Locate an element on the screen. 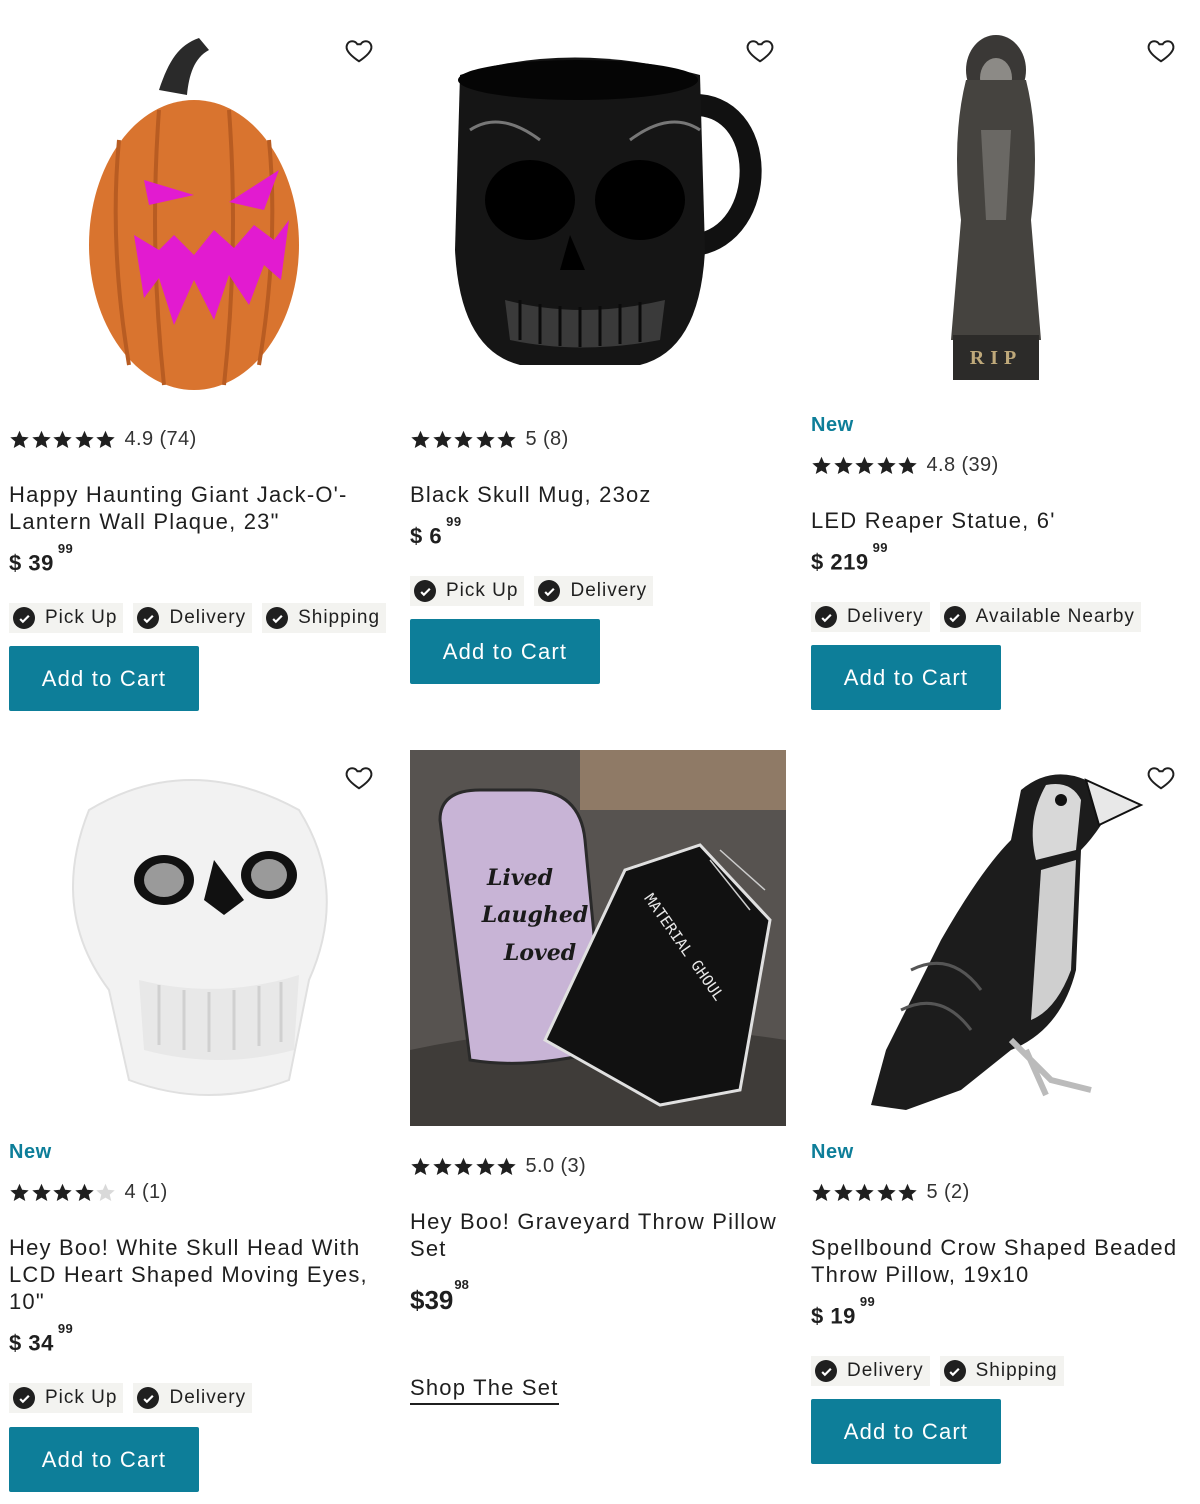  rating-text: 5 (2) is located at coordinates (948, 1192).